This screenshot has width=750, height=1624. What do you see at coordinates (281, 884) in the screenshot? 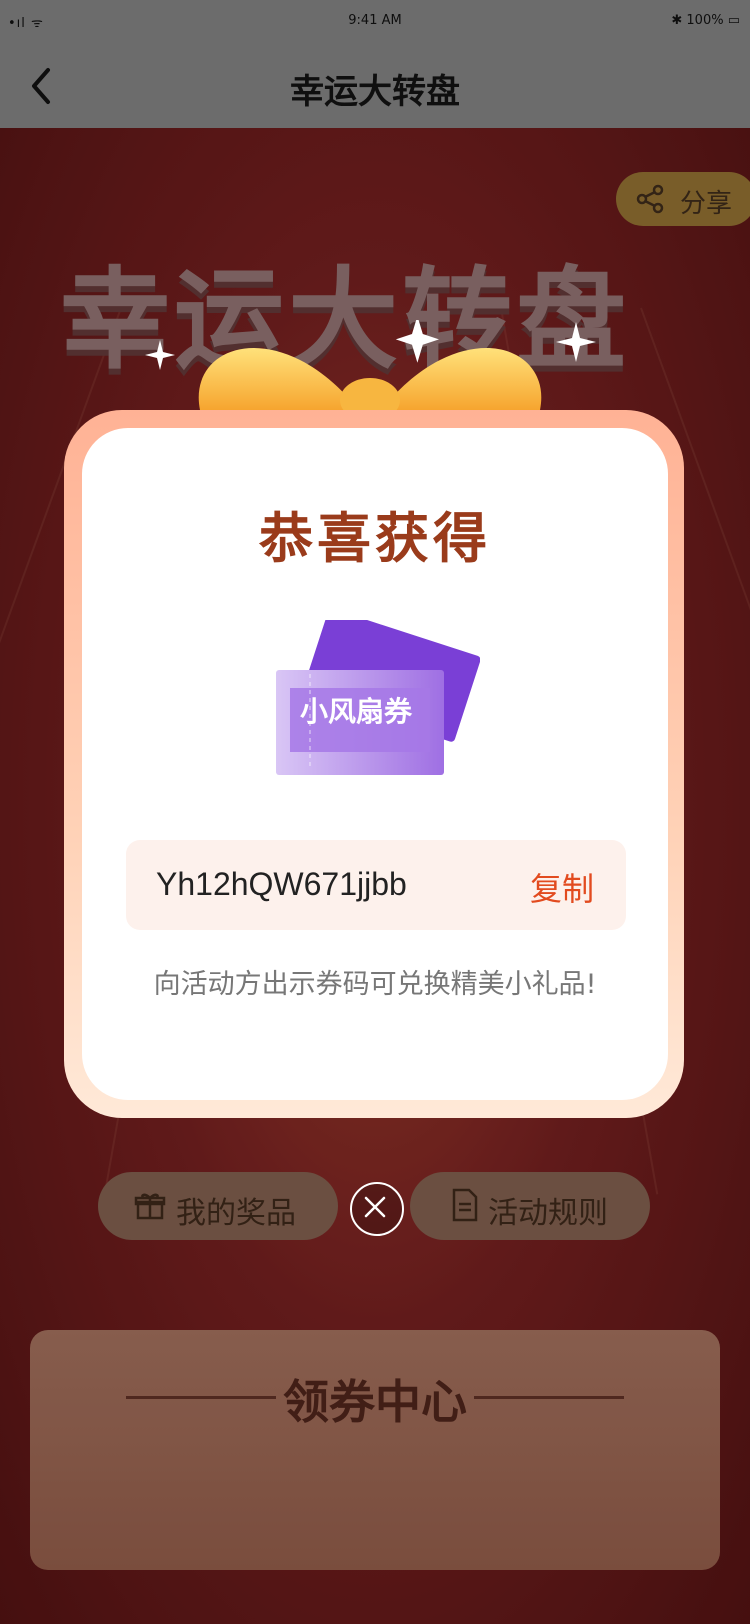
I see `coupon-code: Yh12hQW671jjbb` at bounding box center [281, 884].